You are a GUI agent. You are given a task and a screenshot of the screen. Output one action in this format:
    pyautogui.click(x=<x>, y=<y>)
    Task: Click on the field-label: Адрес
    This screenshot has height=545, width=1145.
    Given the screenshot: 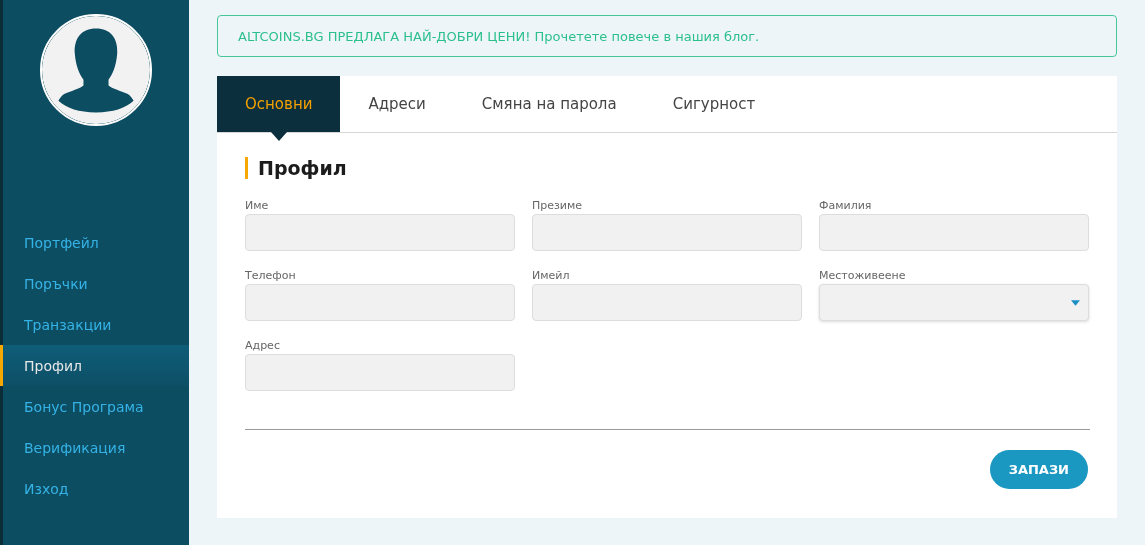 What is the action you would take?
    pyautogui.click(x=263, y=345)
    